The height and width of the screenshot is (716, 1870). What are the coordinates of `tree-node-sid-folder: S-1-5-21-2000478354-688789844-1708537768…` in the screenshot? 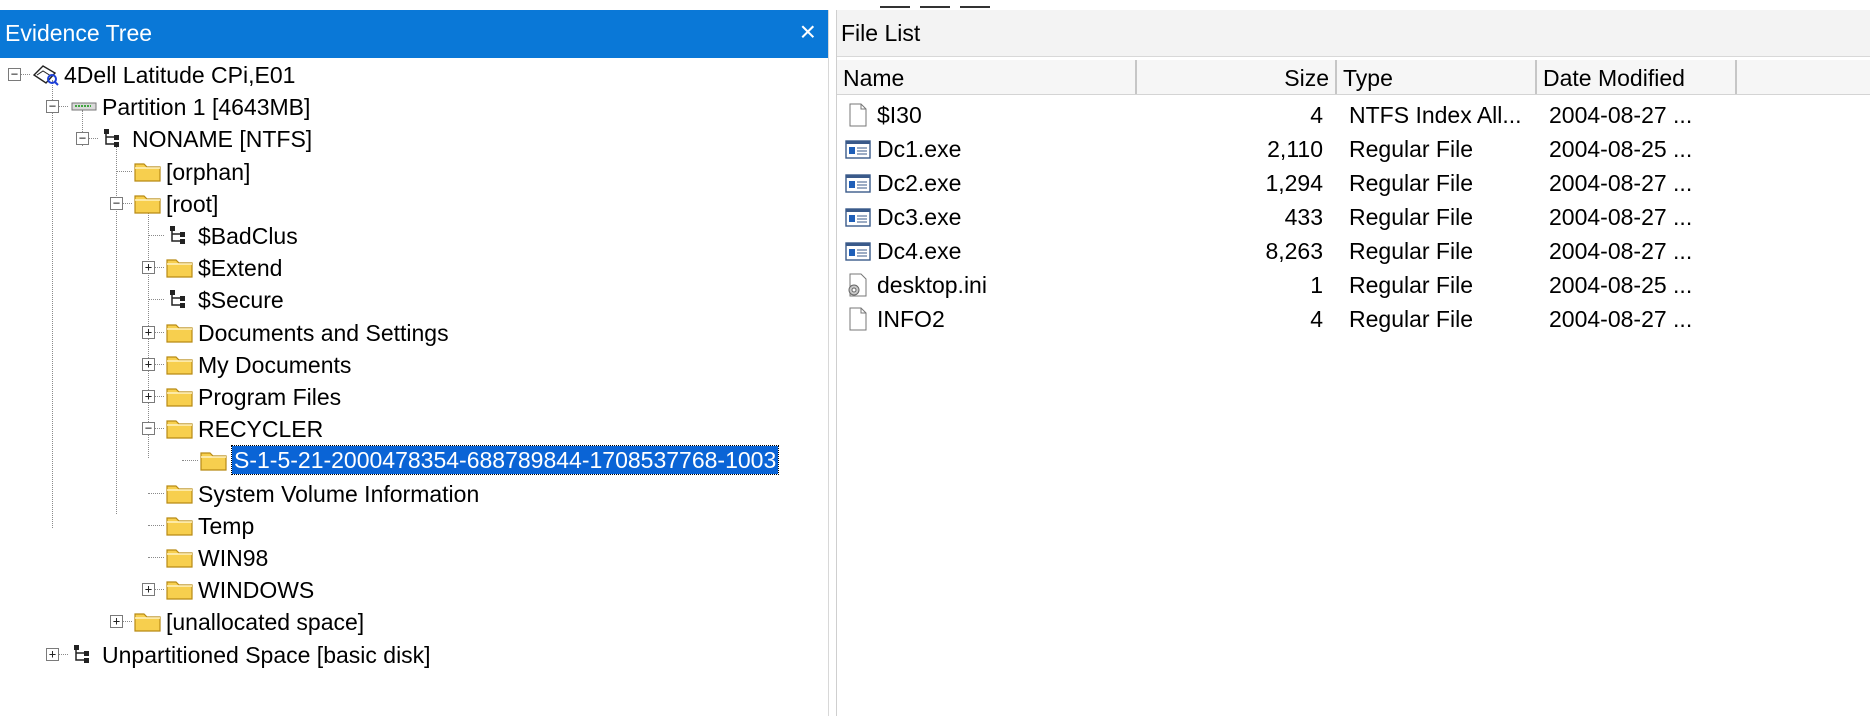 It's located at (414, 460).